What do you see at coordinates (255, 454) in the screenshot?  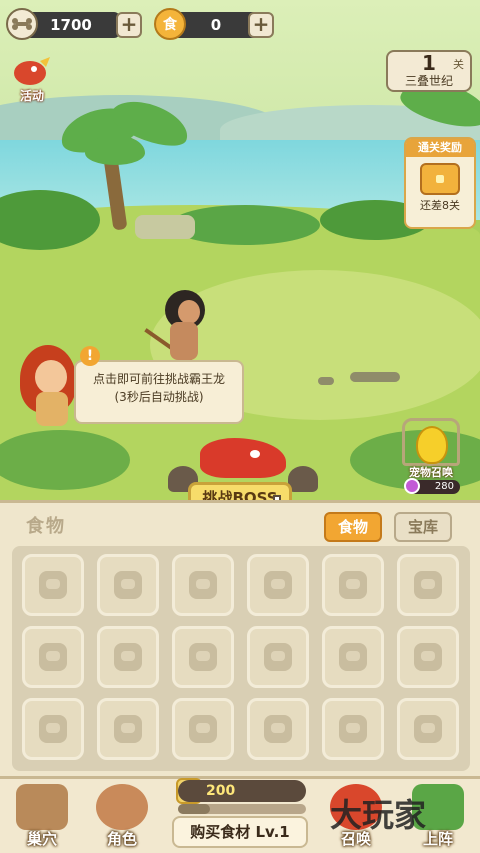 I see `t-rex-eye` at bounding box center [255, 454].